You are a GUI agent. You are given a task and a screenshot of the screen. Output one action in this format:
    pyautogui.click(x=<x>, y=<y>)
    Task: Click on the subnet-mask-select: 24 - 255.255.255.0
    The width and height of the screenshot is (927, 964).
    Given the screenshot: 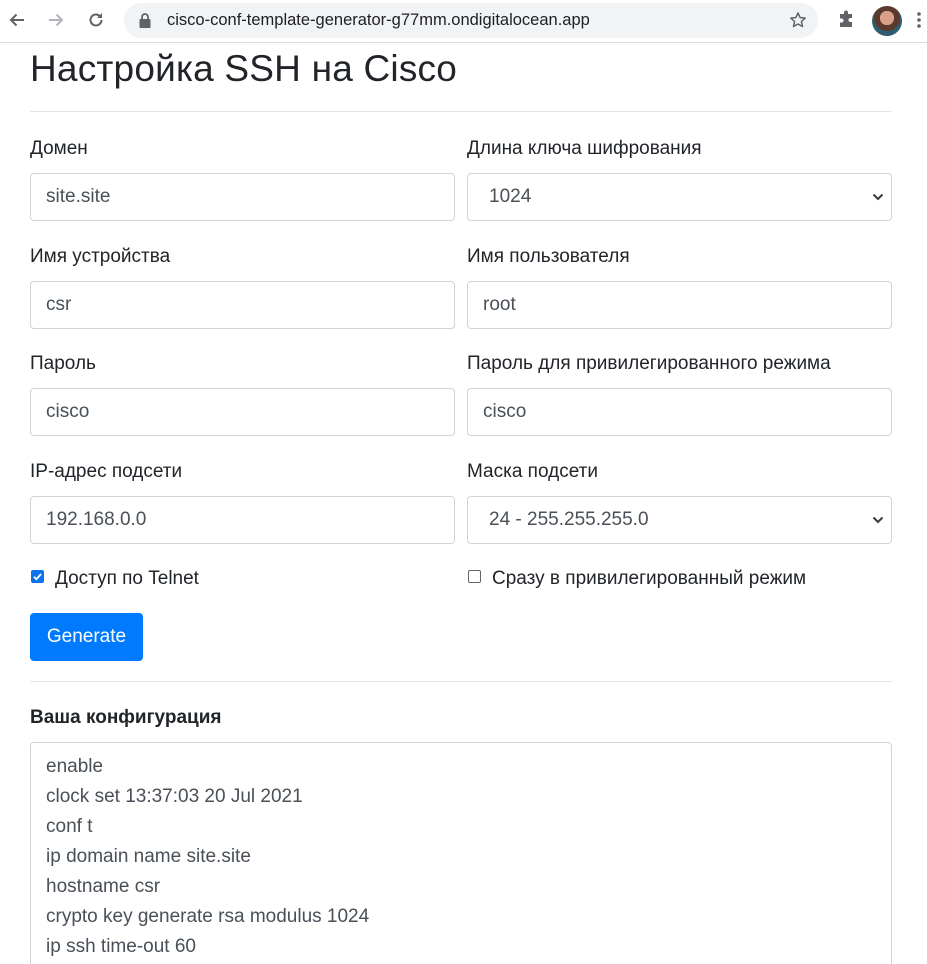 What is the action you would take?
    pyautogui.click(x=679, y=520)
    